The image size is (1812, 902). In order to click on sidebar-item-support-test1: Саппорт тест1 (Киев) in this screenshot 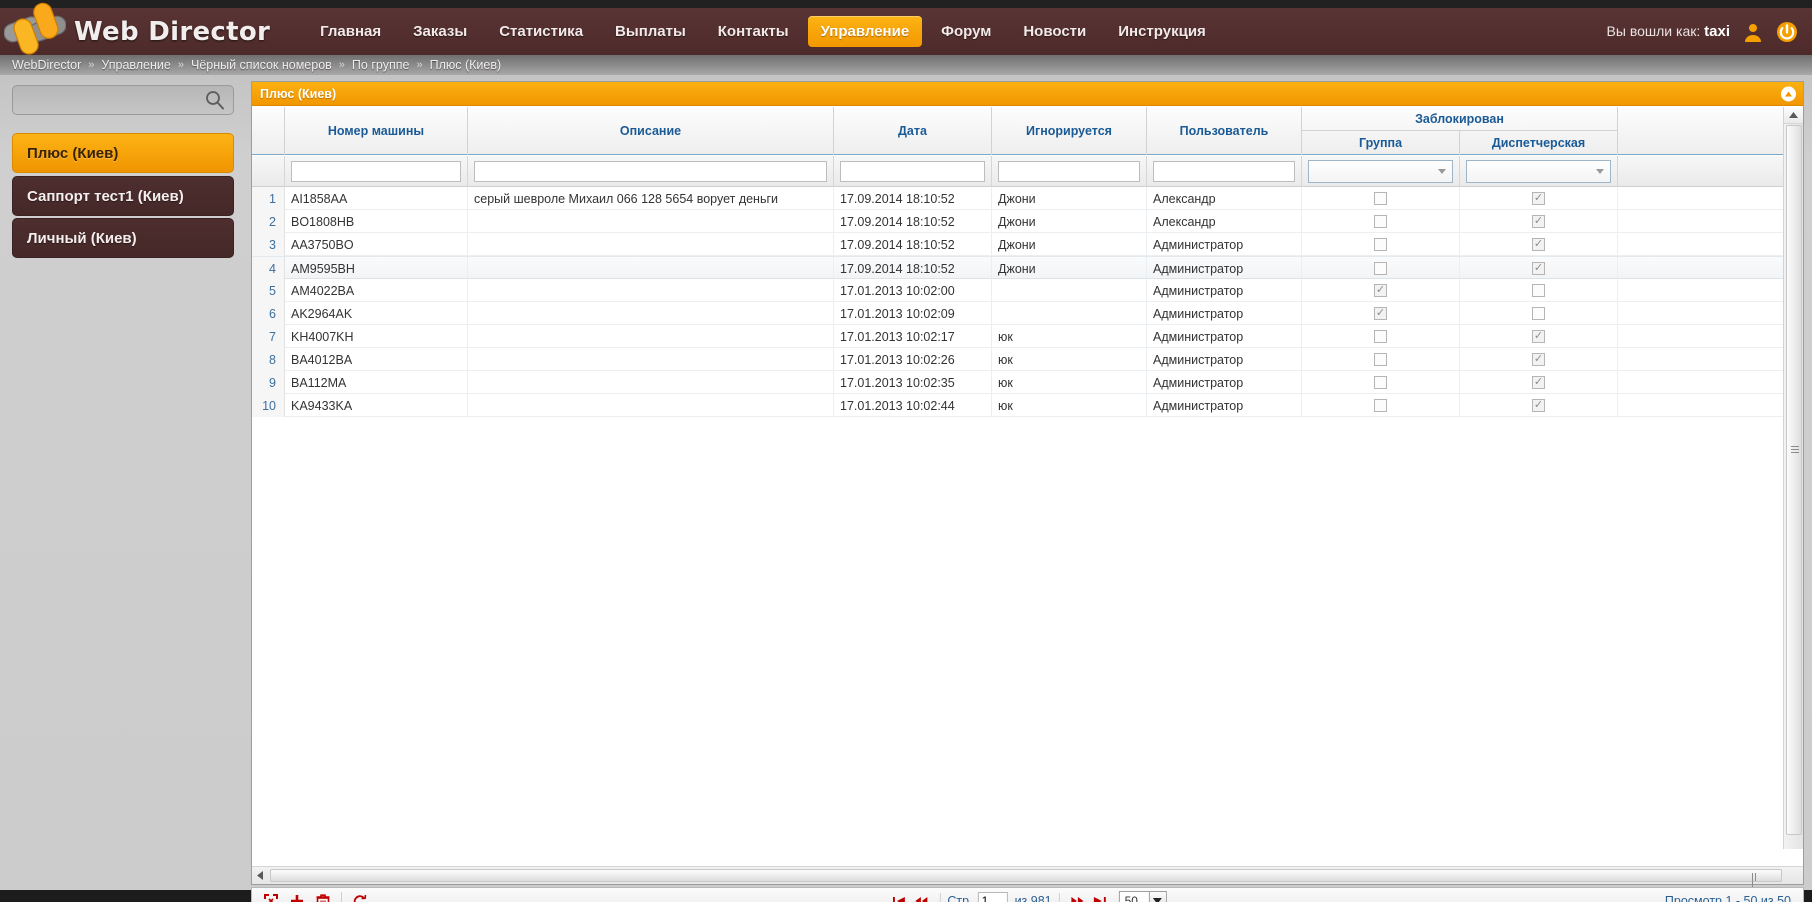, I will do `click(123, 196)`.